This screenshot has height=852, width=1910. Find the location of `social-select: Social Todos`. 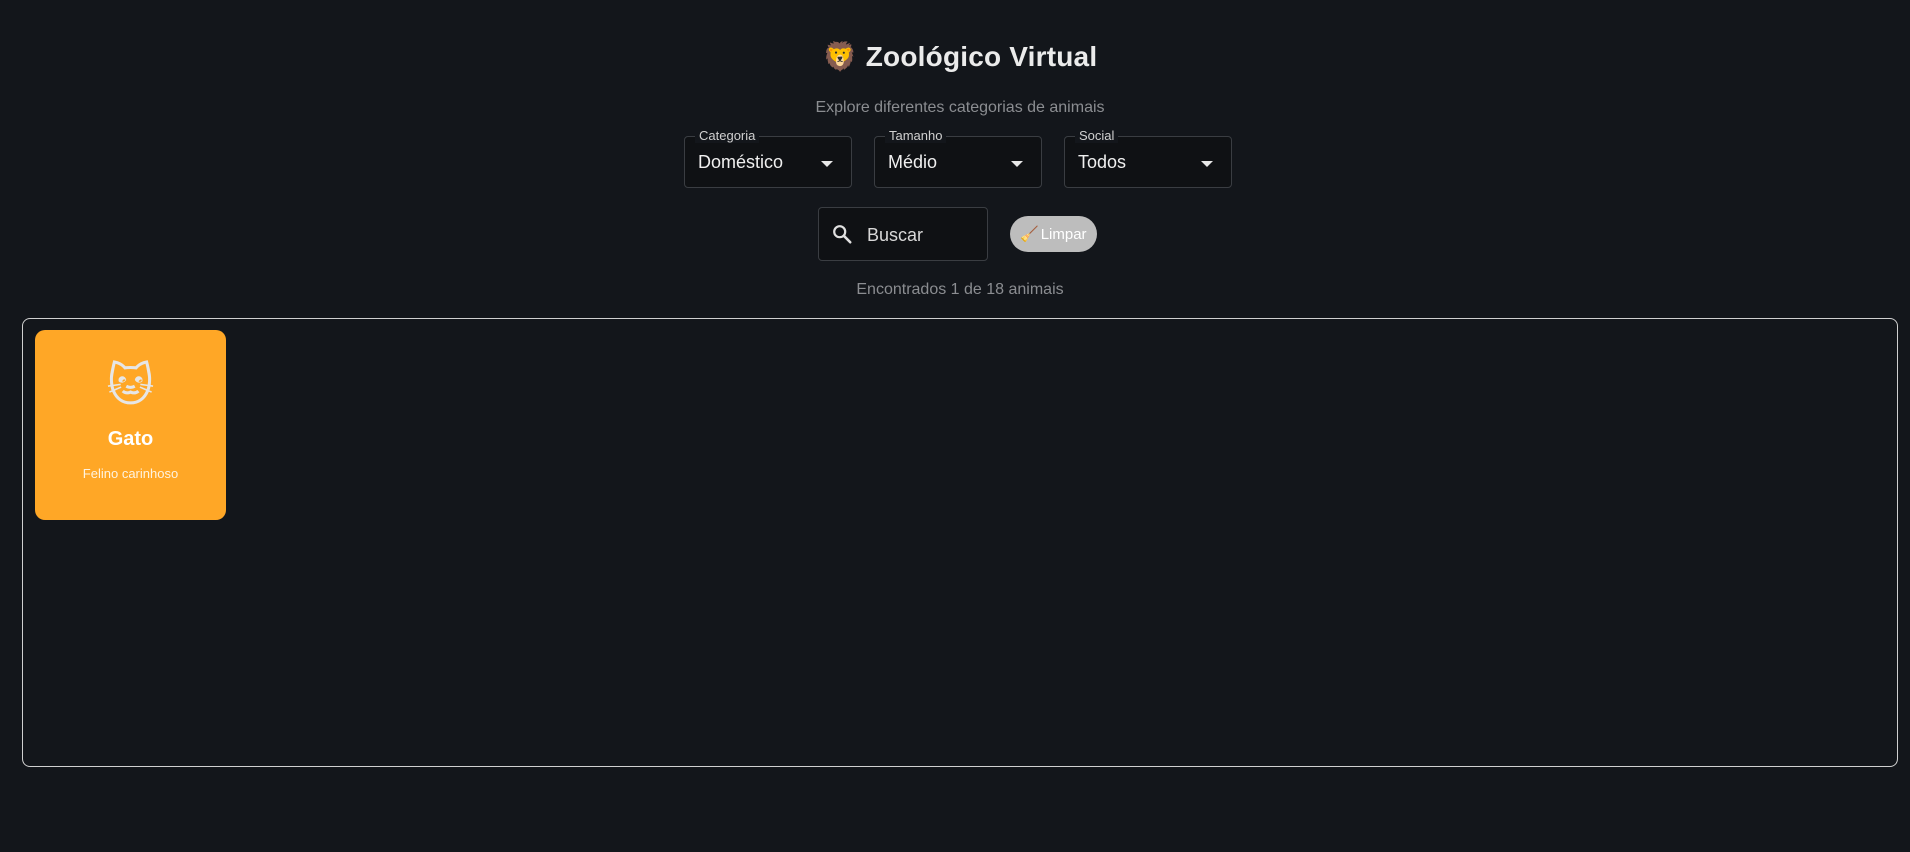

social-select: Social Todos is located at coordinates (1148, 158).